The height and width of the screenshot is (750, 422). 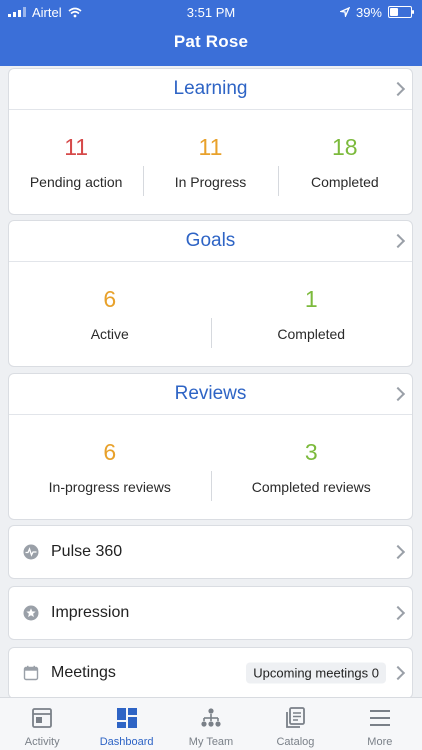 What do you see at coordinates (76, 162) in the screenshot?
I see `stat-pending-action: 11 Pending action` at bounding box center [76, 162].